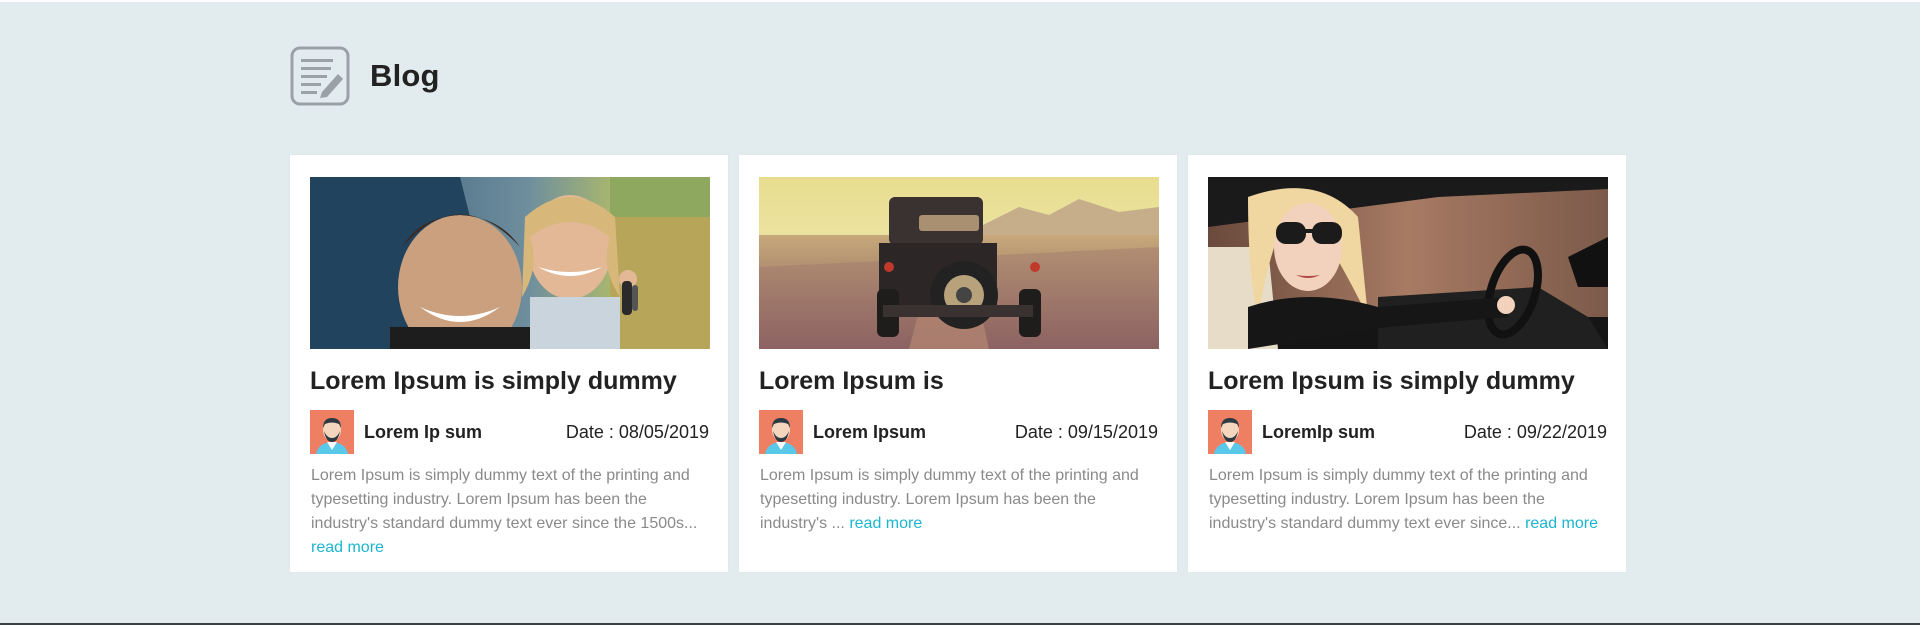  I want to click on blog-header: Blog, so click(365, 76).